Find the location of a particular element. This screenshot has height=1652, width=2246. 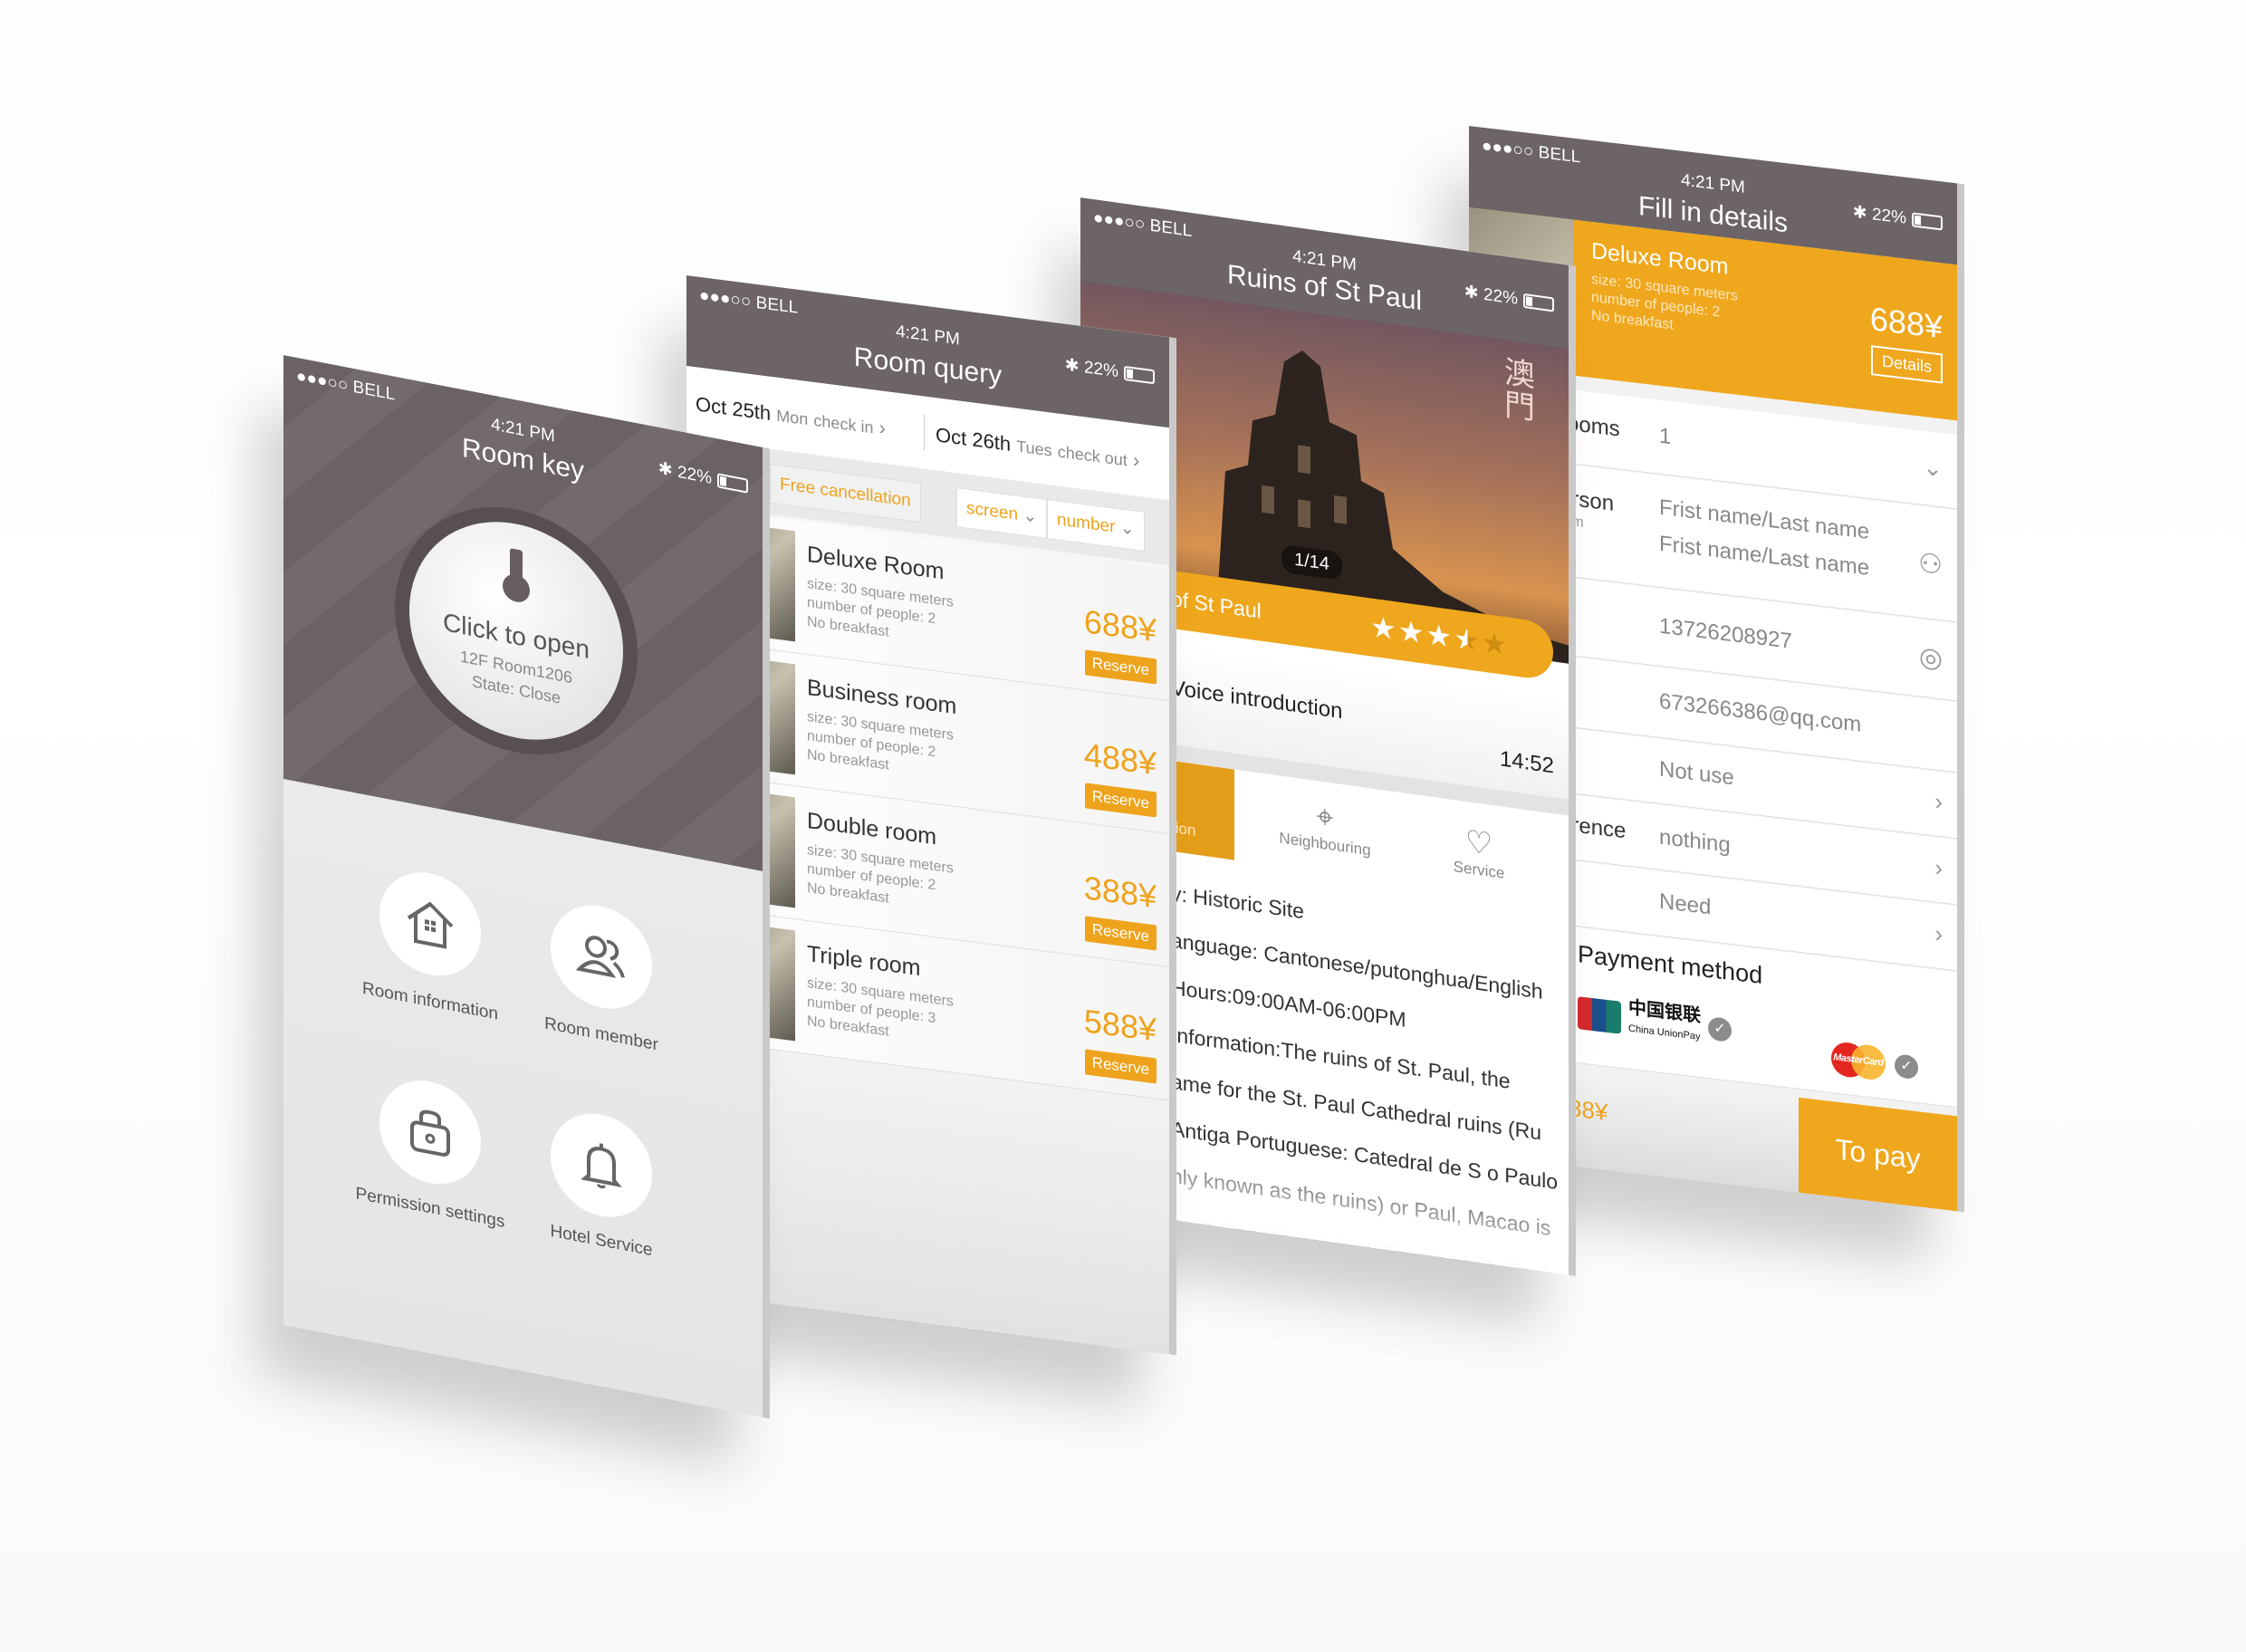

permission-settings-button is located at coordinates (430, 1132).